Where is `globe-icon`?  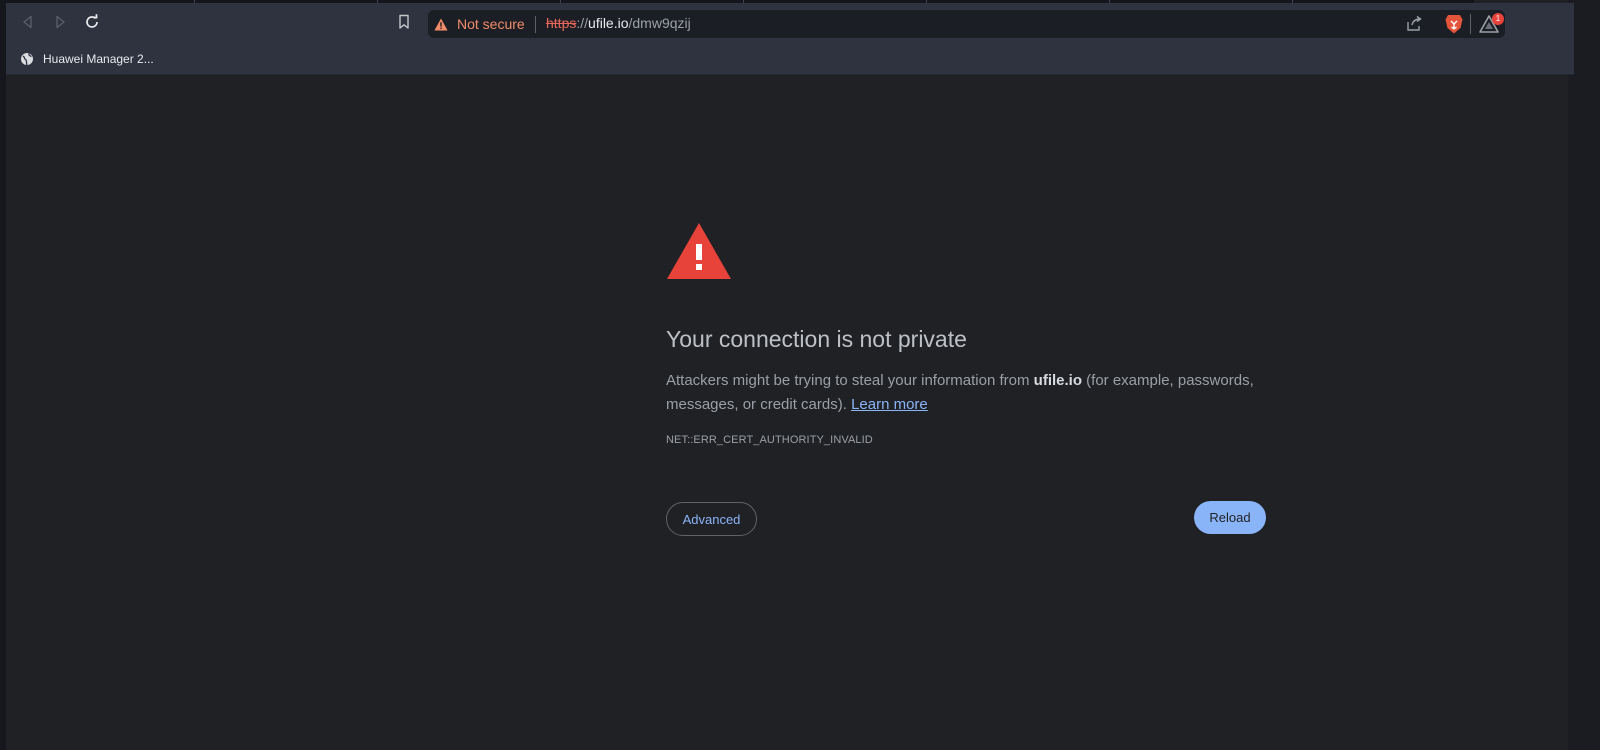 globe-icon is located at coordinates (27, 59).